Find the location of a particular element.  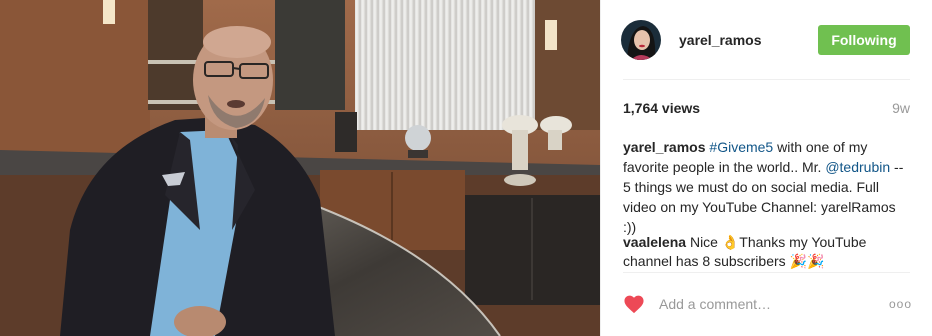

more-options-icon: ooo is located at coordinates (900, 304).